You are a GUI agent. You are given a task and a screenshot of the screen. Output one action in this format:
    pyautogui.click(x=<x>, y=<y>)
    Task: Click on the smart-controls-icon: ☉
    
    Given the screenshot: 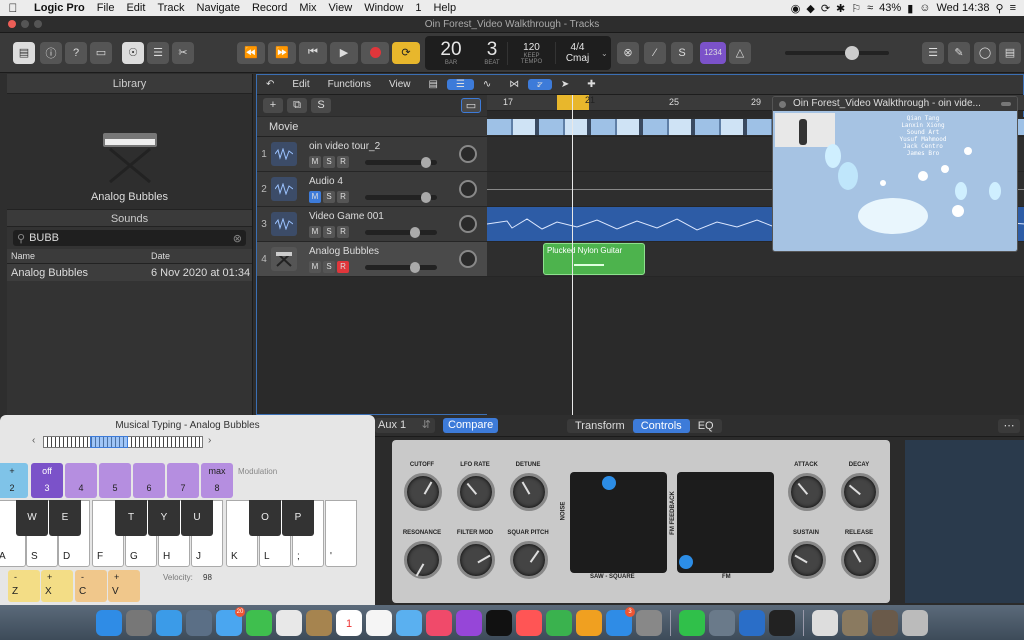 What is the action you would take?
    pyautogui.click(x=133, y=52)
    